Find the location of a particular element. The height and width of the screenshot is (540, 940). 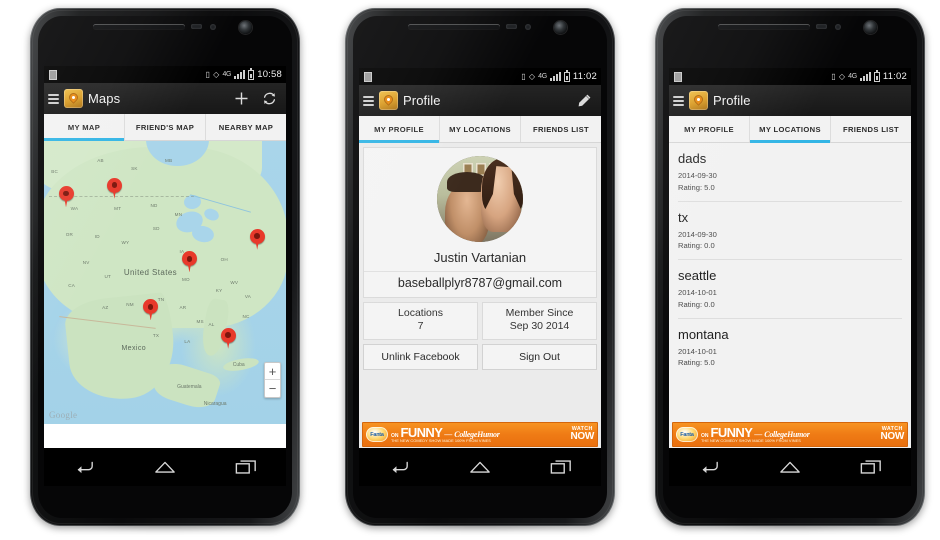

status-bar-clock: 11:02 is located at coordinates (584, 76).